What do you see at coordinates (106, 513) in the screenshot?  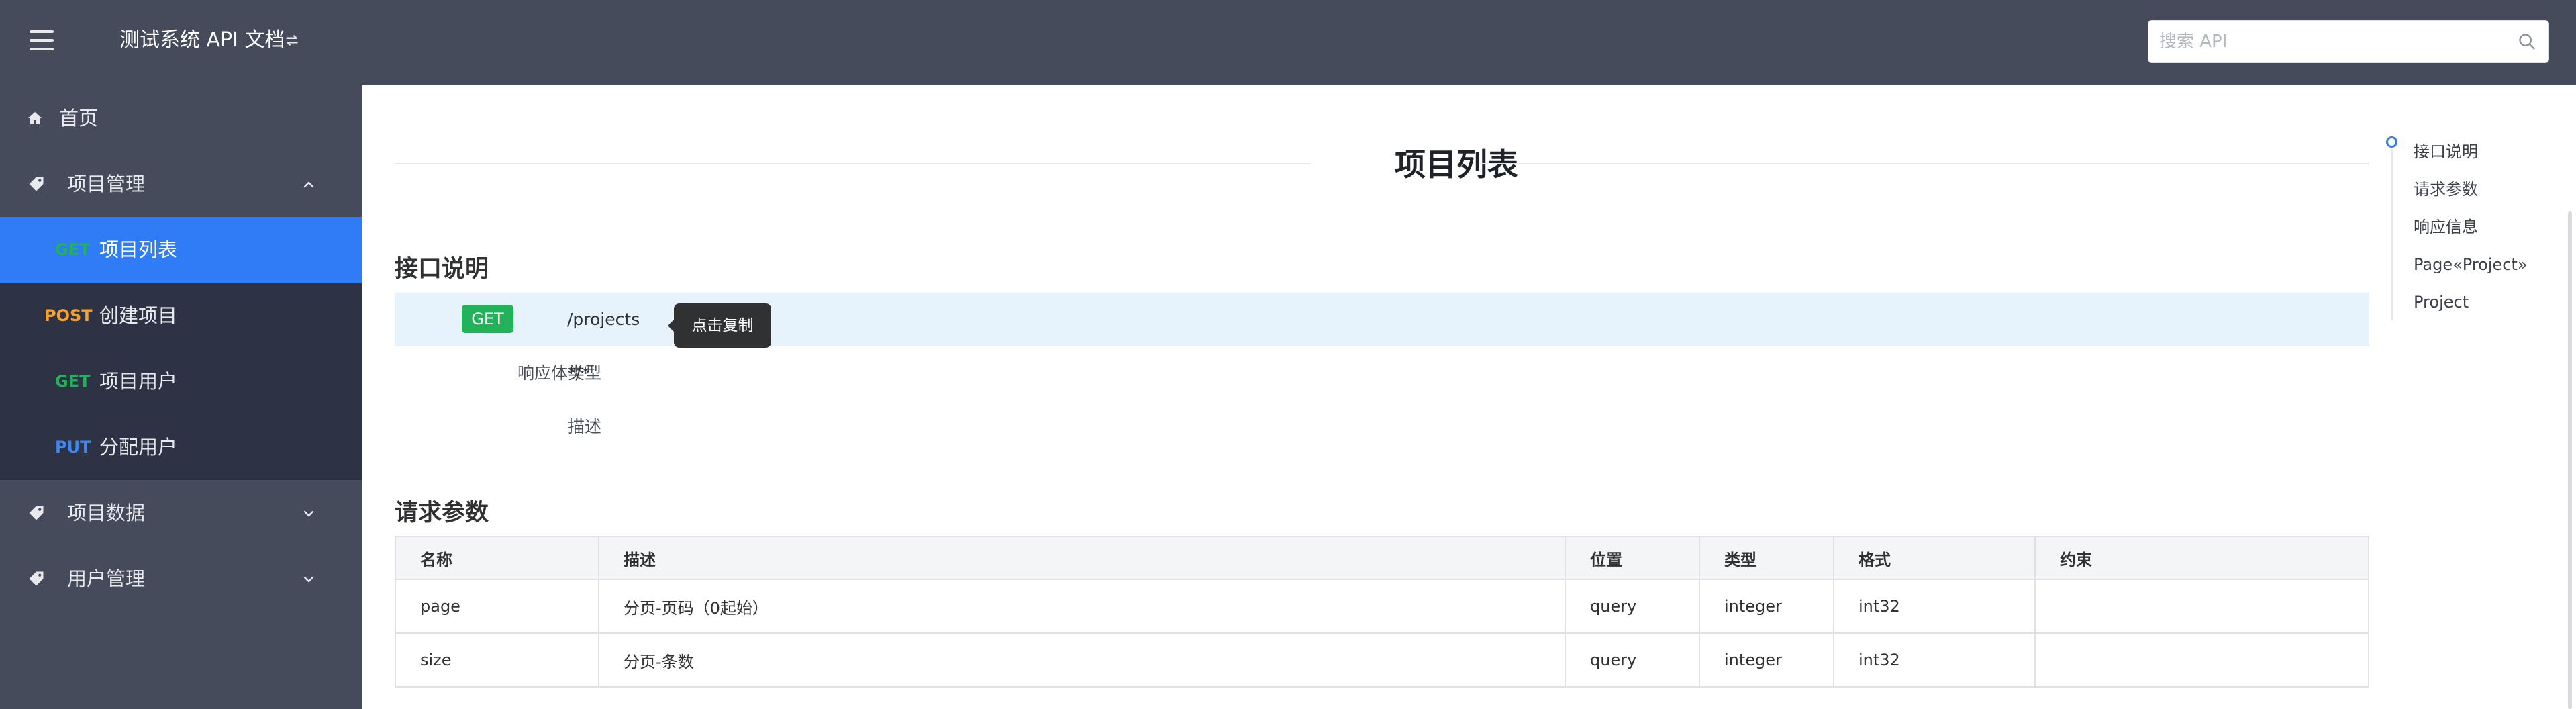 I see `sidebar-group-label: 项目数据` at bounding box center [106, 513].